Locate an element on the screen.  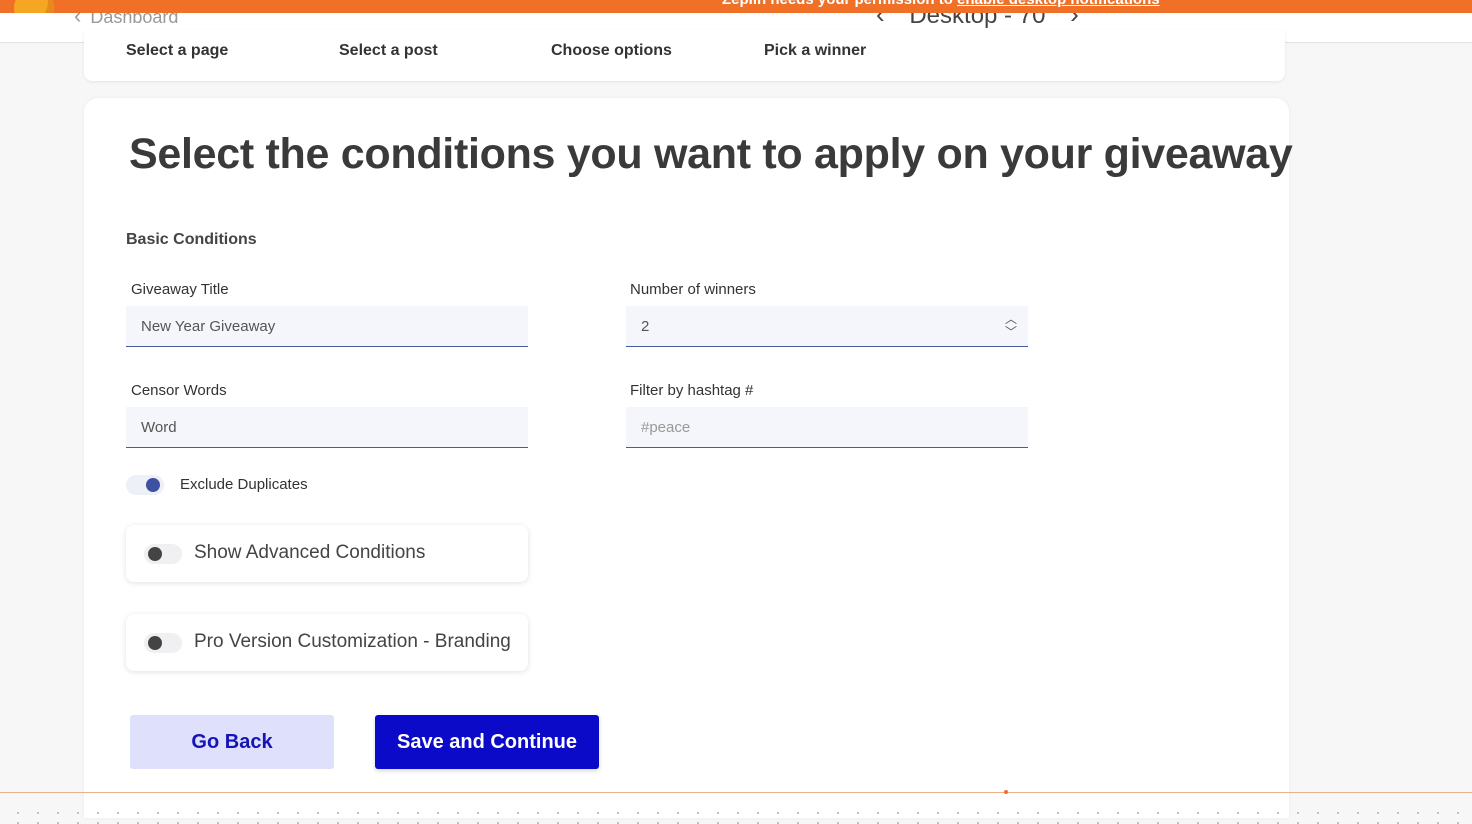
censor-words-label: Censor Words is located at coordinates (179, 390).